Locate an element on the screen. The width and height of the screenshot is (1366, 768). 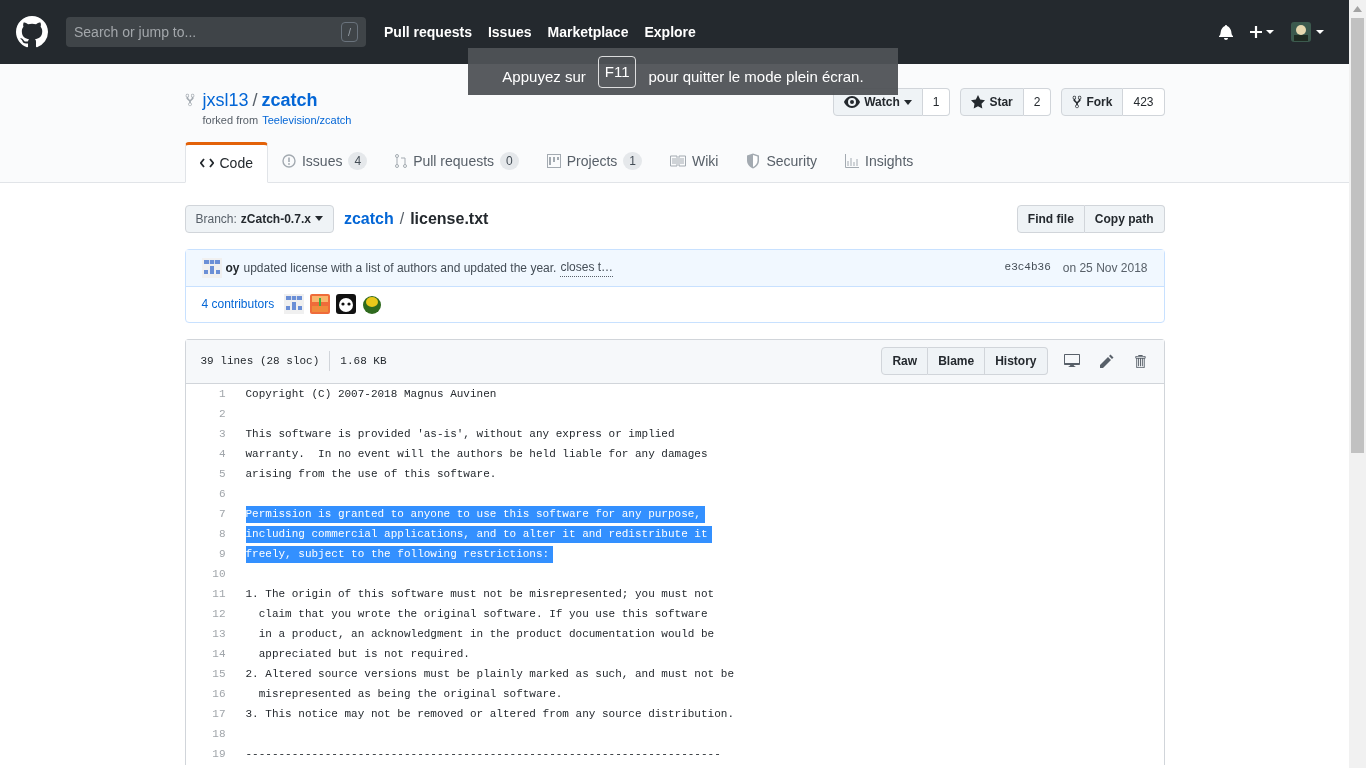
notice-text: Appuyez sur is located at coordinates (544, 76).